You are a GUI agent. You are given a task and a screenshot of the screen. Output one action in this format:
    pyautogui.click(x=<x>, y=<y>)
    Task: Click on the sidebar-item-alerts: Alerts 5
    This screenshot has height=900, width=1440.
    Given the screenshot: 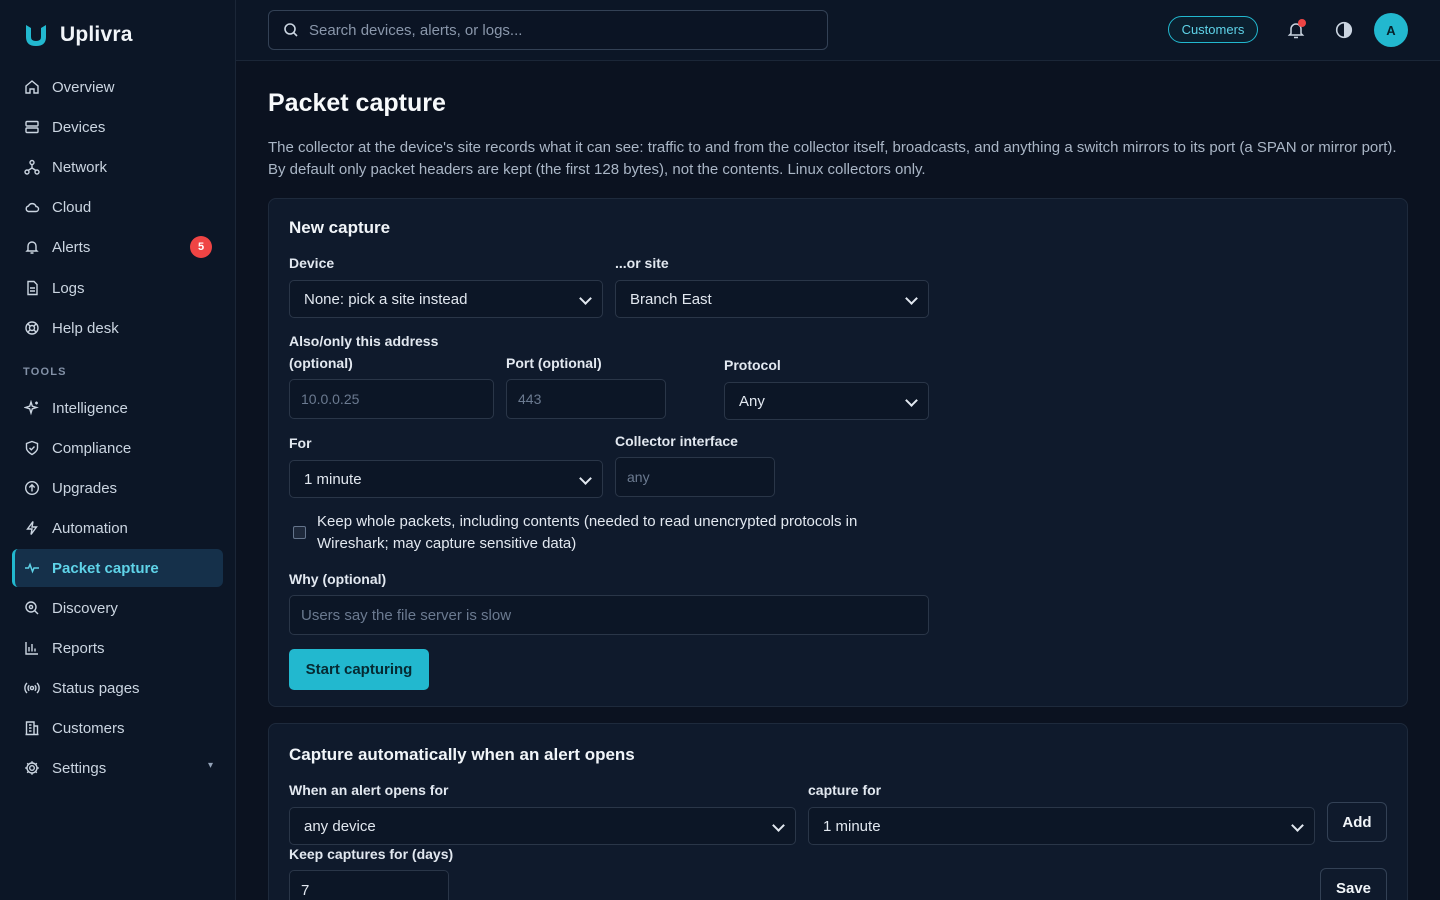 What is the action you would take?
    pyautogui.click(x=117, y=247)
    